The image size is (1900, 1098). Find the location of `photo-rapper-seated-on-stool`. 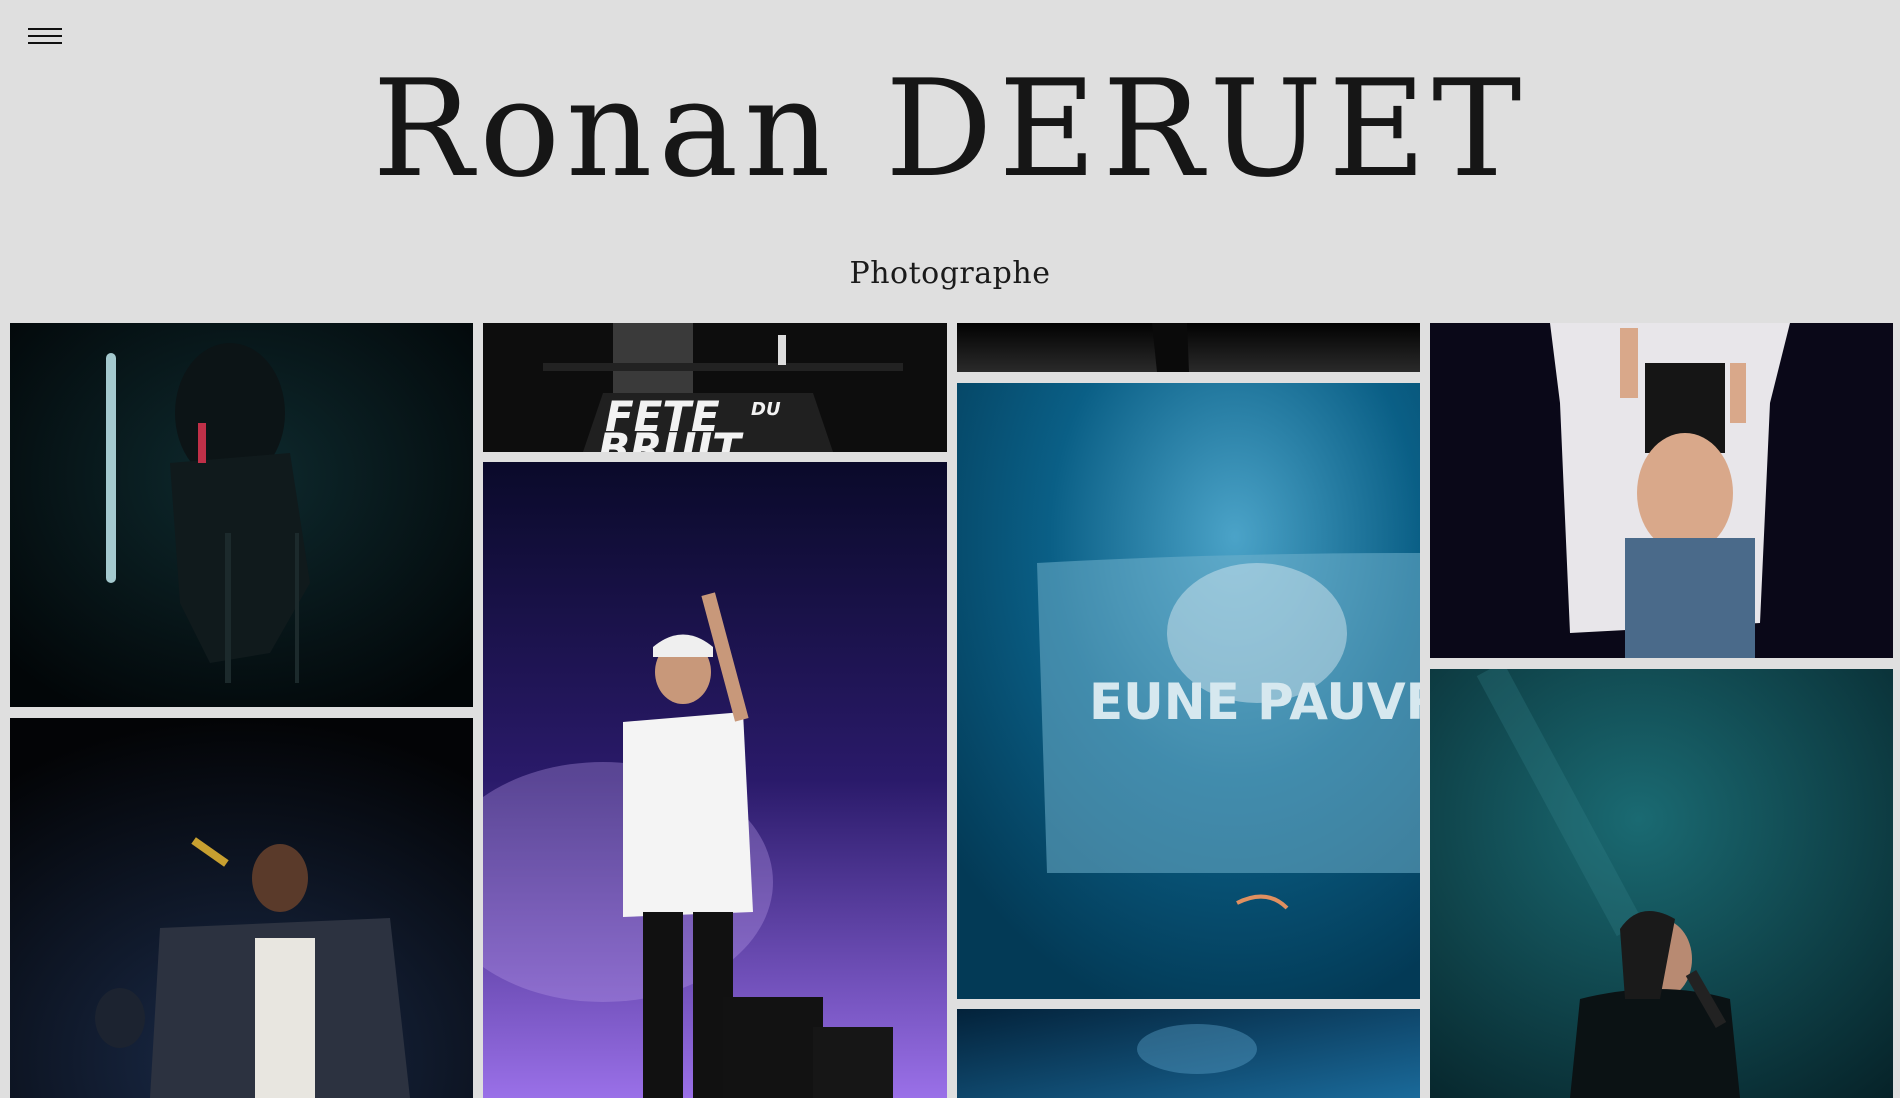

photo-rapper-seated-on-stool is located at coordinates (241, 515).